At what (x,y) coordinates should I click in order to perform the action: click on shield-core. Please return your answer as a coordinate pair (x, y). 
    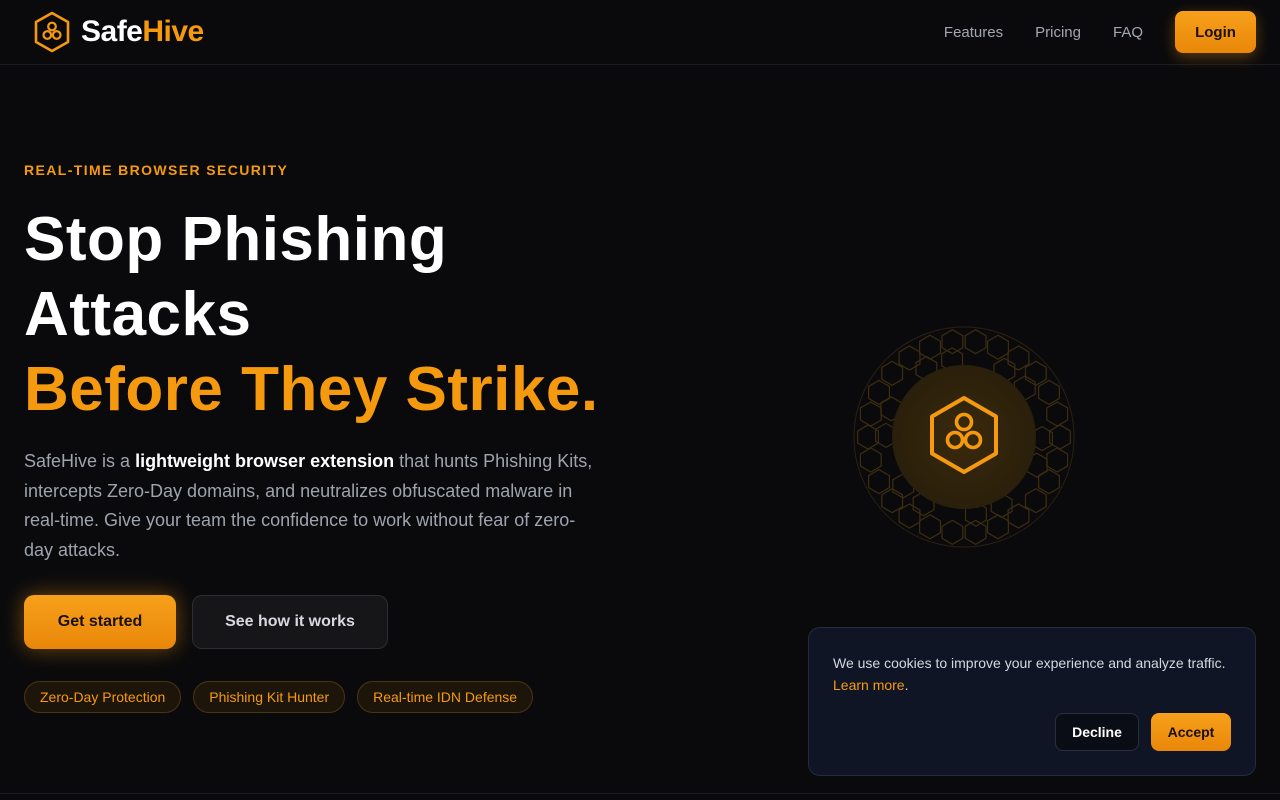
    Looking at the image, I should click on (964, 437).